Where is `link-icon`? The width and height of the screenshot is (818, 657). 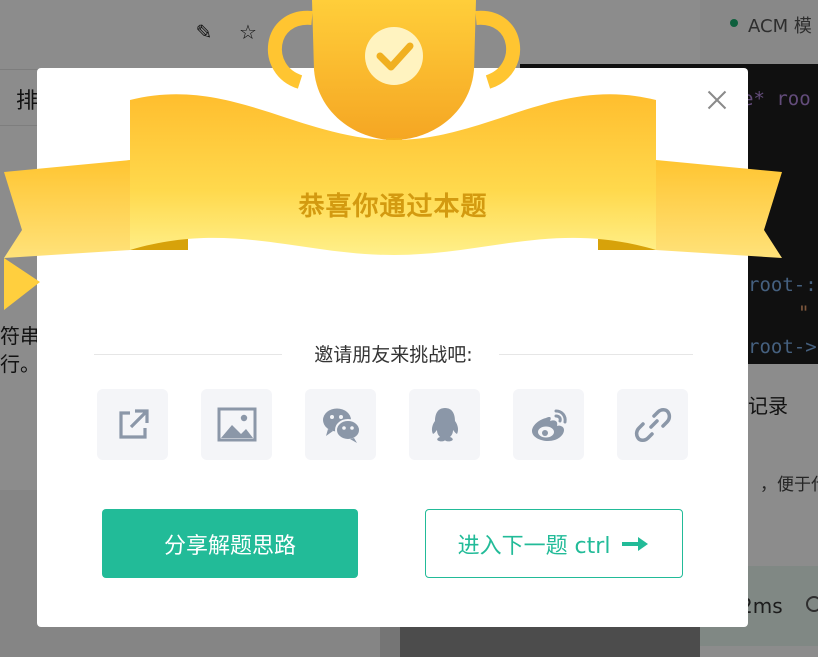 link-icon is located at coordinates (652, 424).